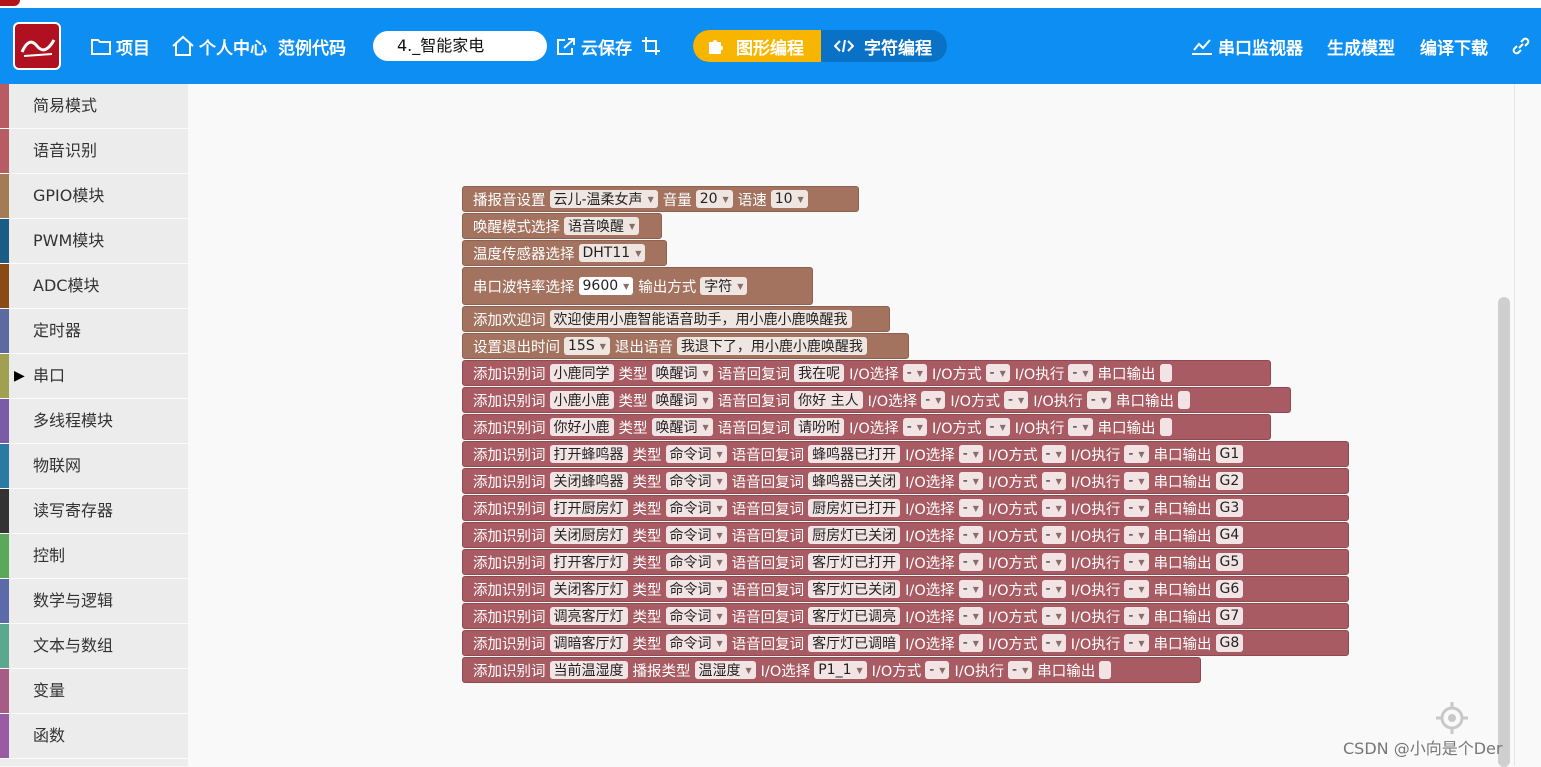  What do you see at coordinates (1527, 425) in the screenshot?
I see `vertical-scrollbar-track` at bounding box center [1527, 425].